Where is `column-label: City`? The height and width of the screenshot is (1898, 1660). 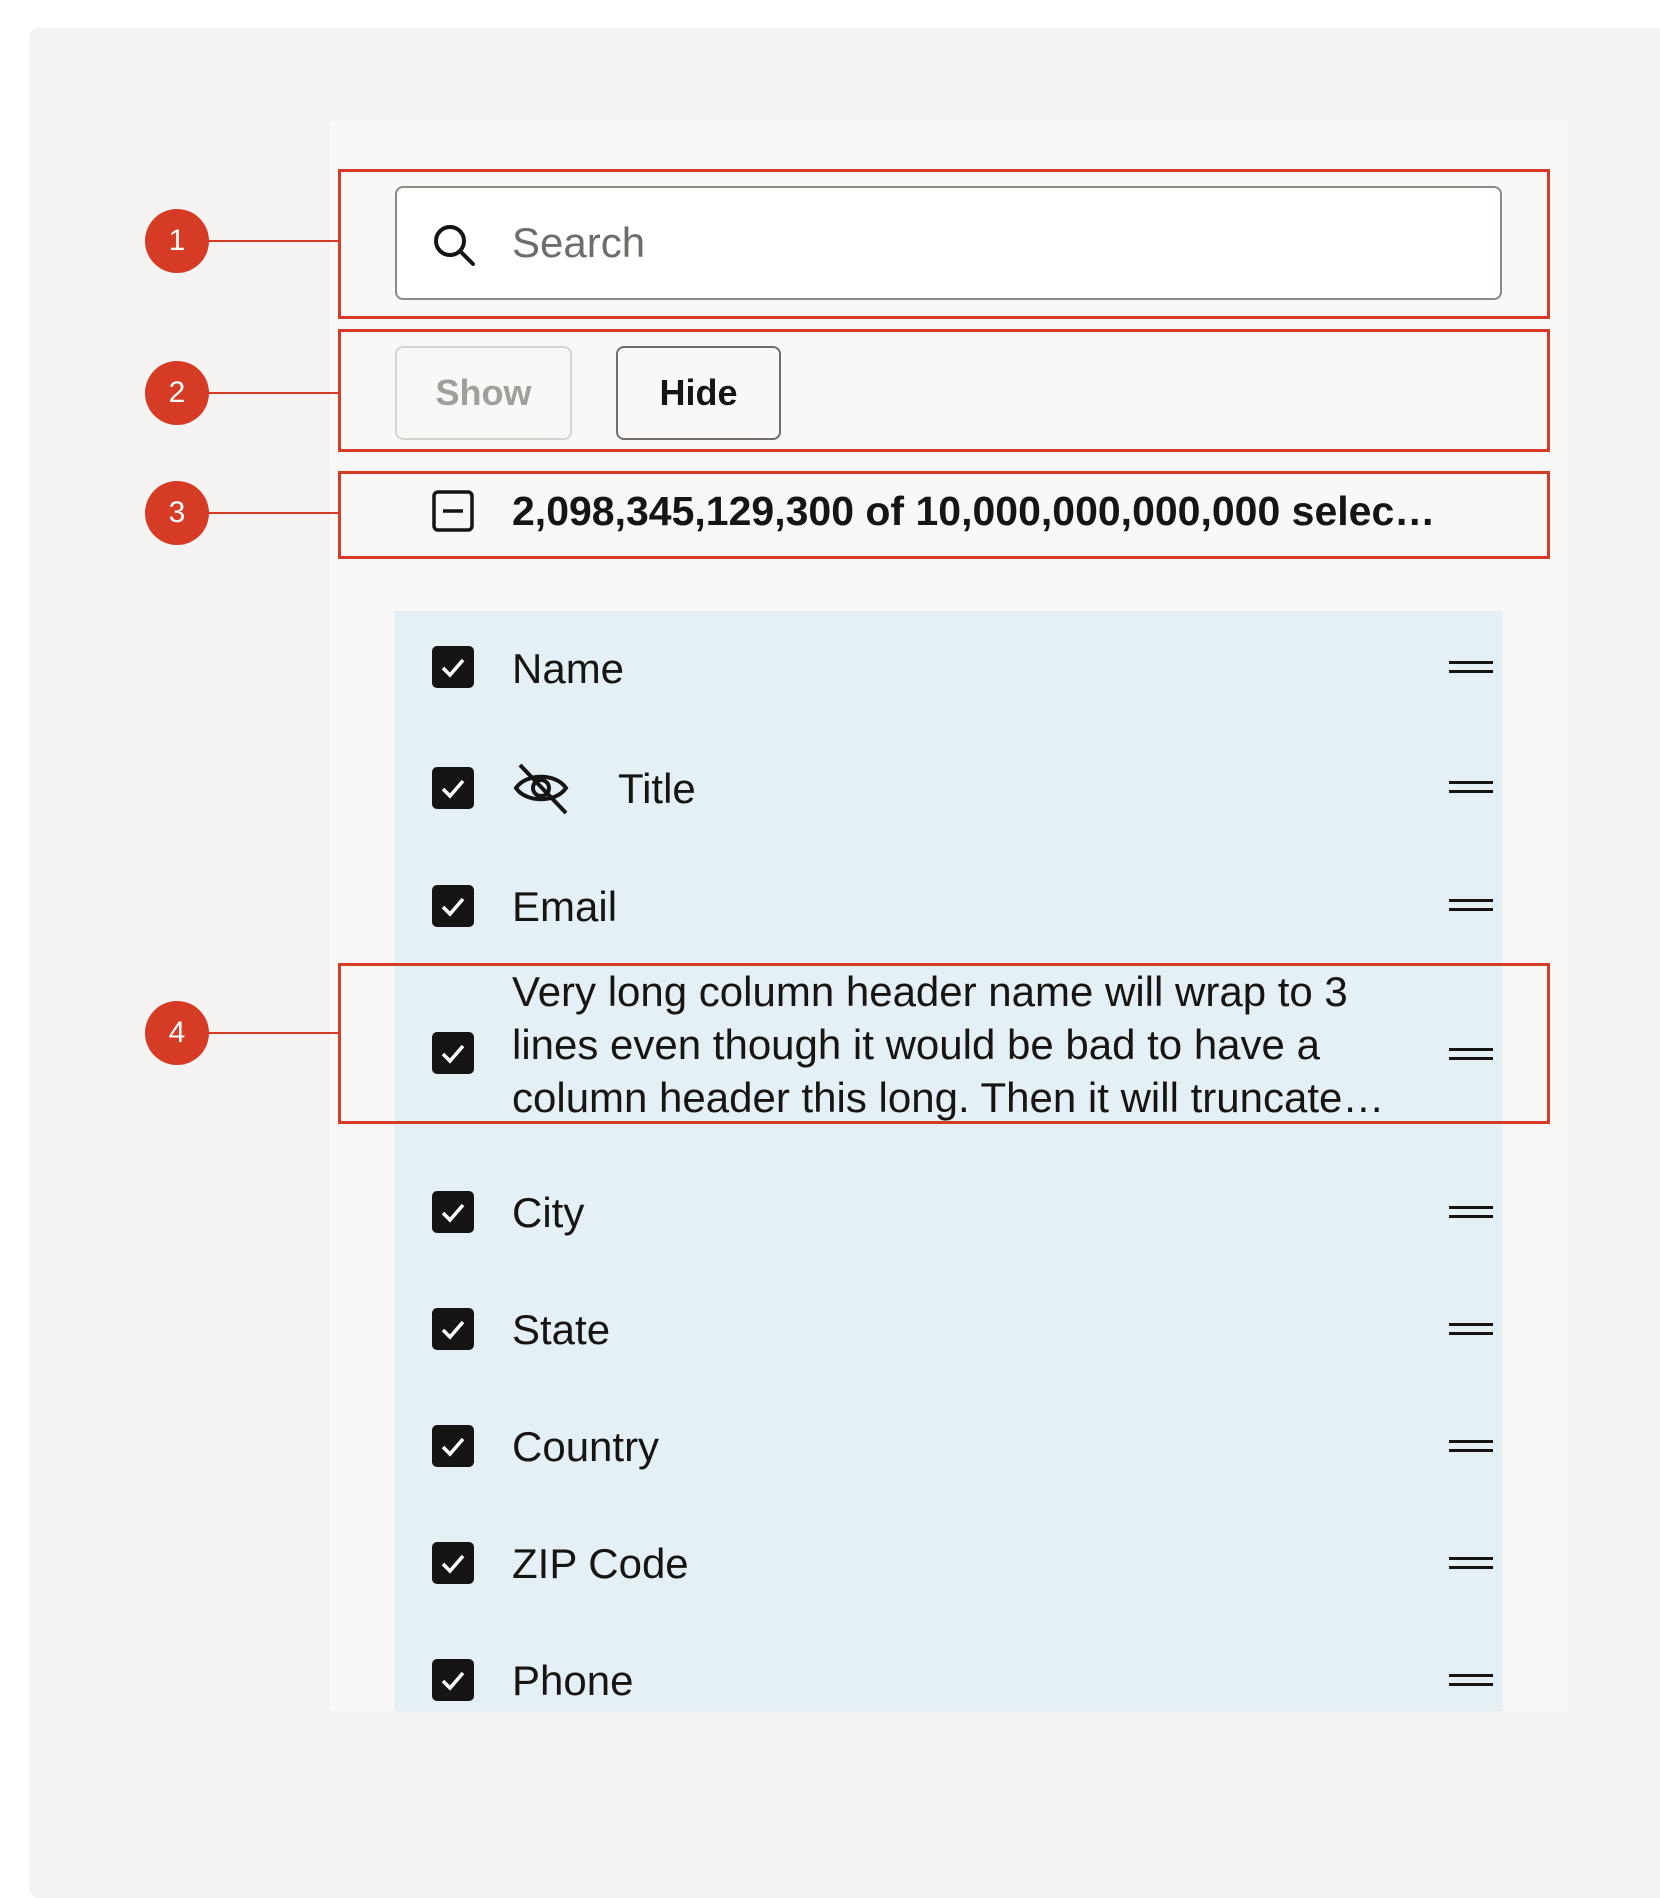 column-label: City is located at coordinates (548, 1212).